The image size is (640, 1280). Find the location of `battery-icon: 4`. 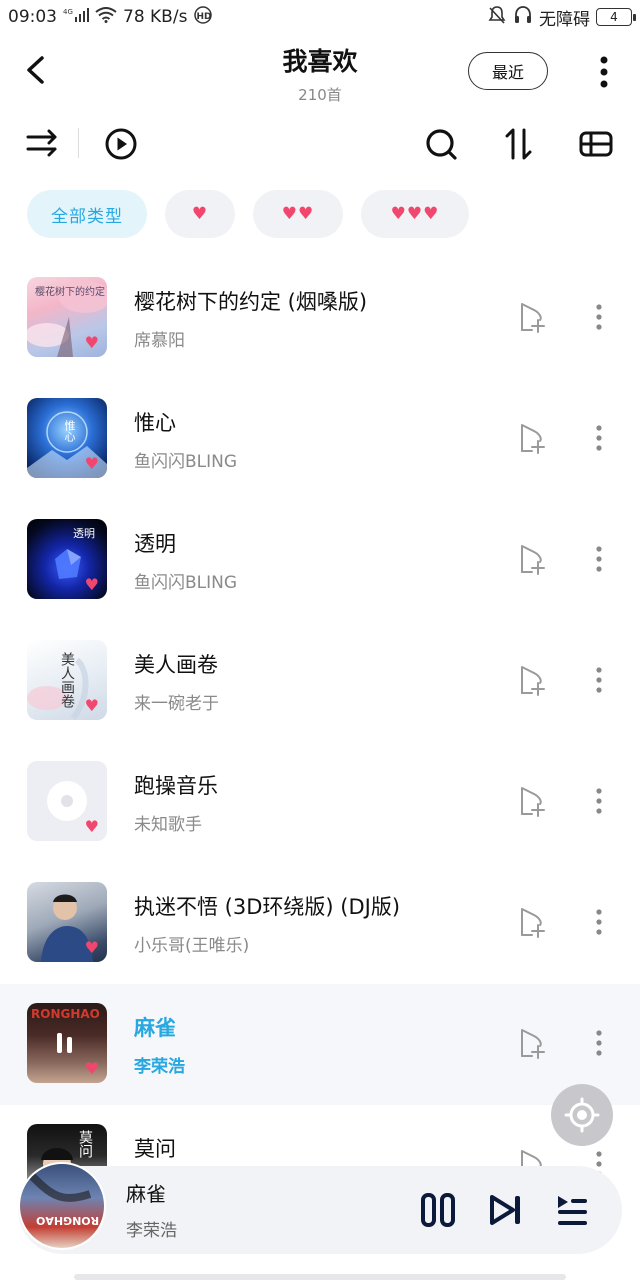

battery-icon: 4 is located at coordinates (616, 17).